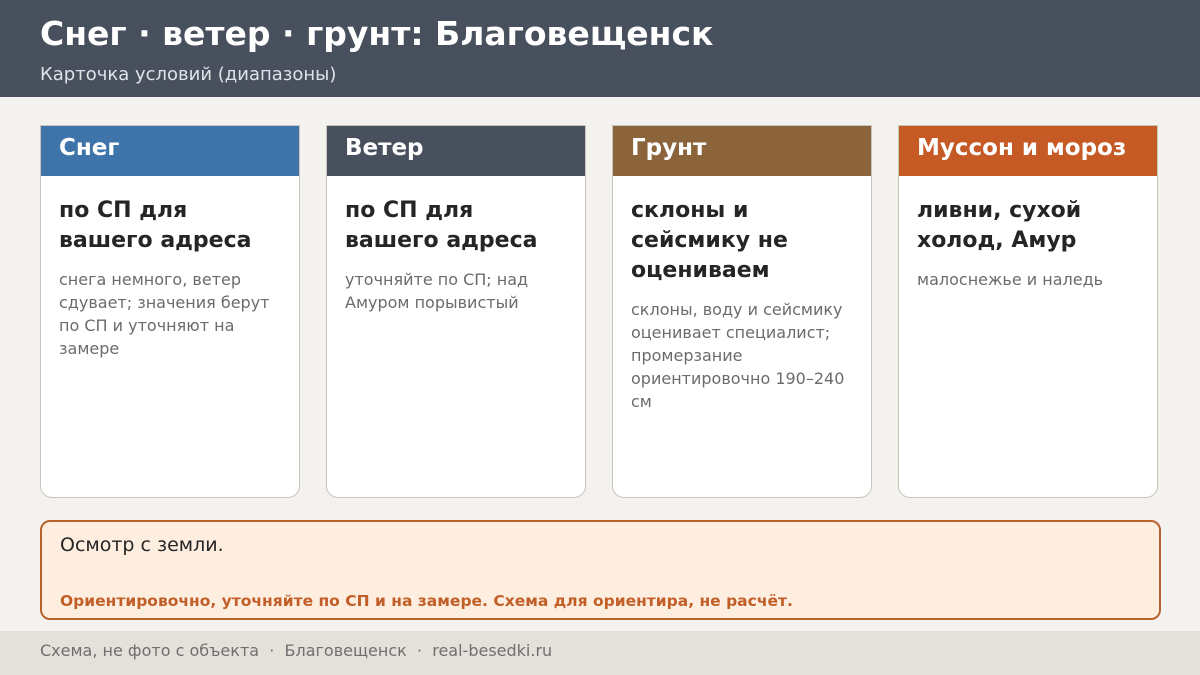  I want to click on page-title: Снег · ветер · грунт: Благовещенск, so click(377, 33).